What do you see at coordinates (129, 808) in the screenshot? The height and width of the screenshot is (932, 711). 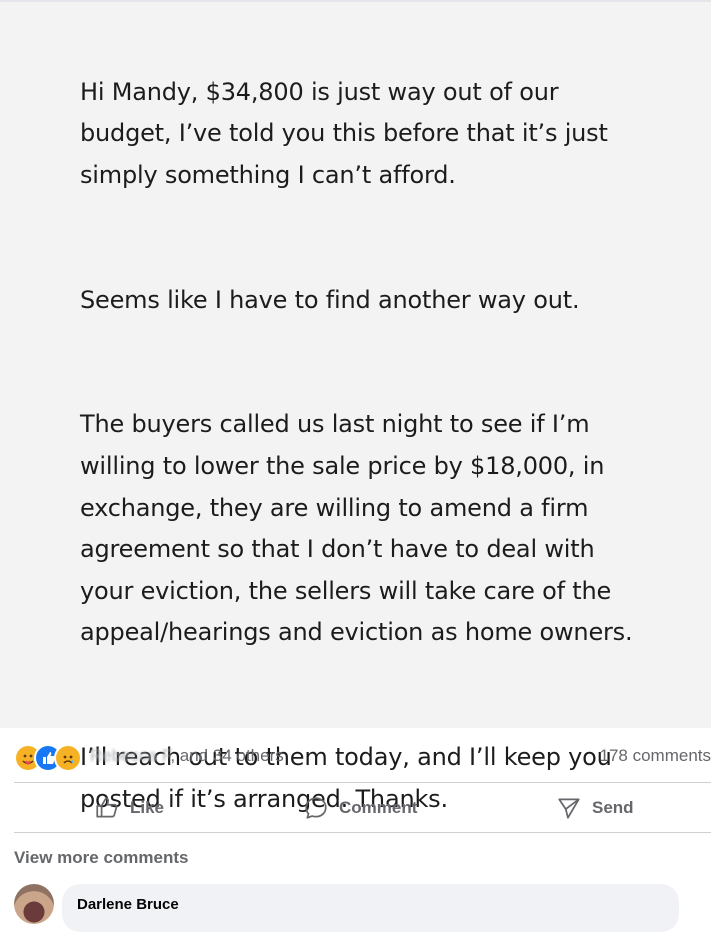 I see `like-button: Like` at bounding box center [129, 808].